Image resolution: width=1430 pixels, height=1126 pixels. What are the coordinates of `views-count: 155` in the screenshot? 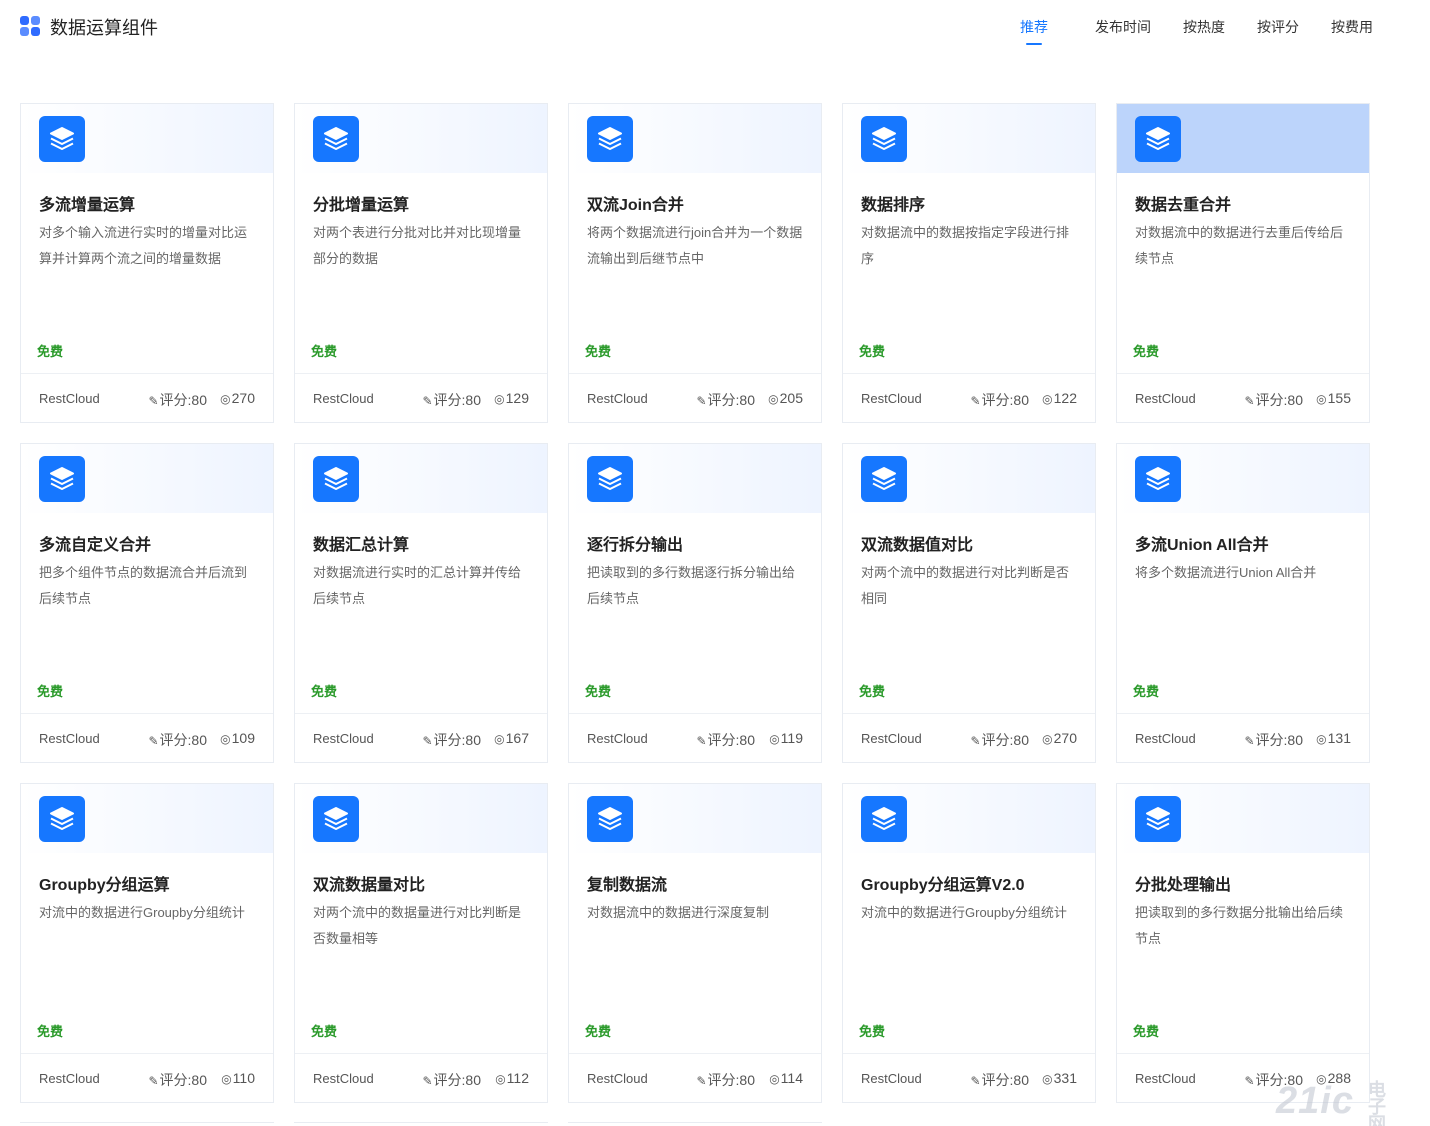 It's located at (1339, 398).